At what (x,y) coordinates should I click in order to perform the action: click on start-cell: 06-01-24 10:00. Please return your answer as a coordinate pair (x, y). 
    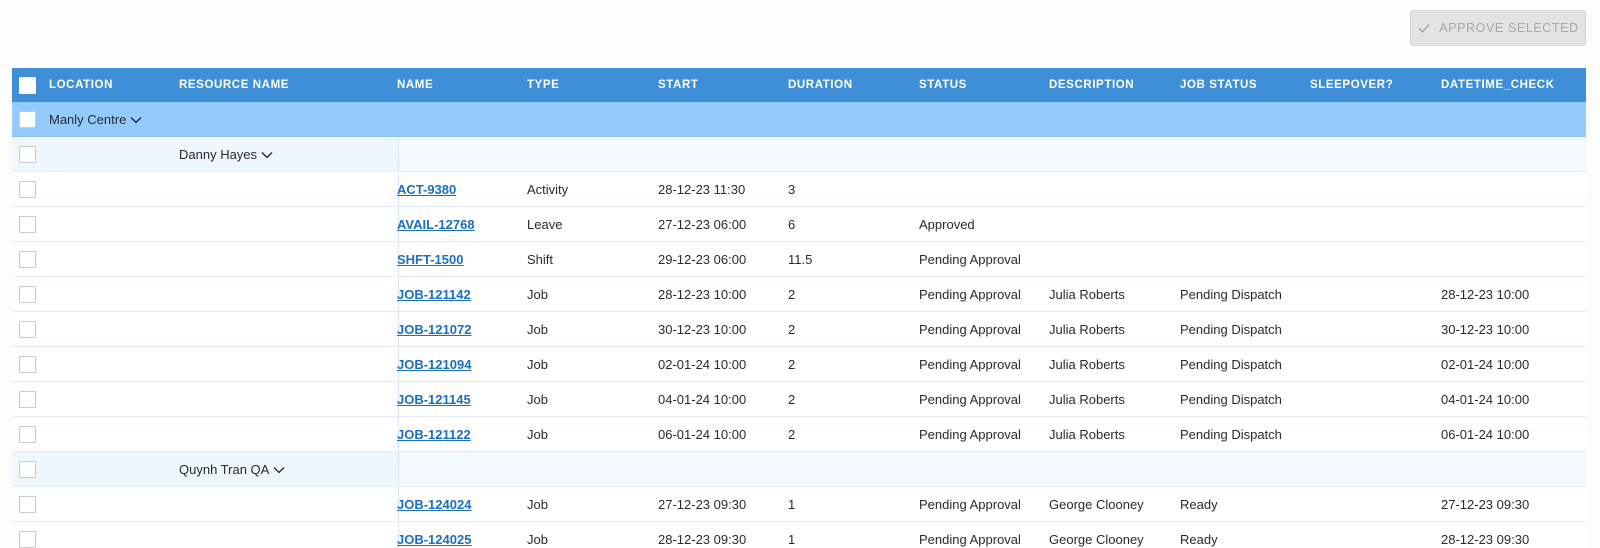
    Looking at the image, I should click on (702, 434).